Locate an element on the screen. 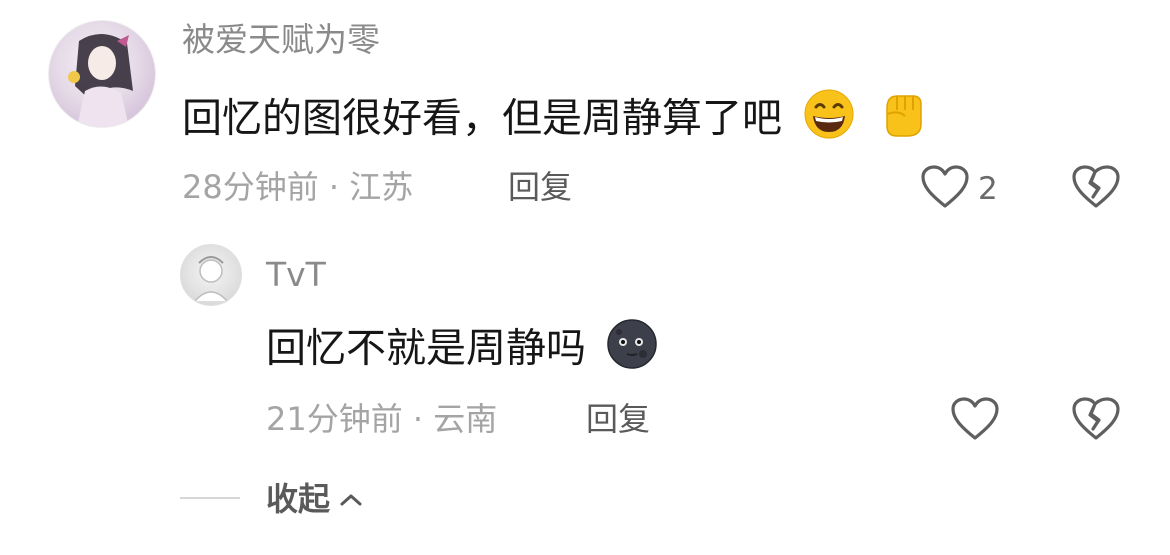 The height and width of the screenshot is (555, 1170). raised-fist-icon is located at coordinates (902, 120).